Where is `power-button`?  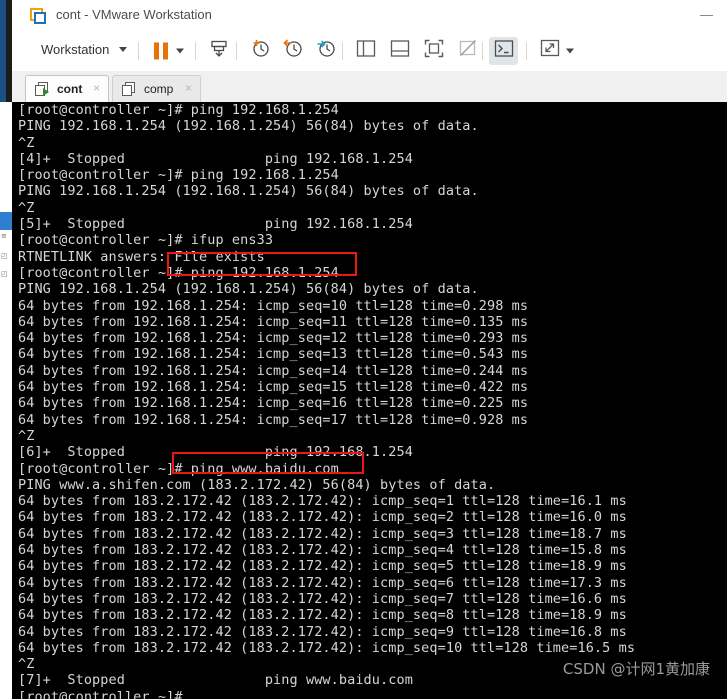
power-button is located at coordinates (219, 51).